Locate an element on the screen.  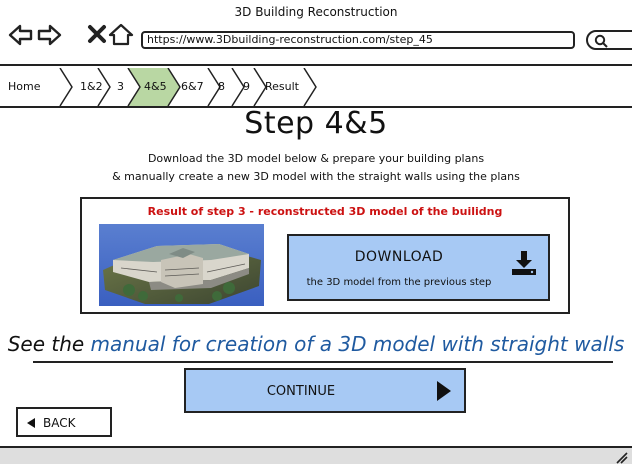
manual-prefix: See the is located at coordinates (46, 344).